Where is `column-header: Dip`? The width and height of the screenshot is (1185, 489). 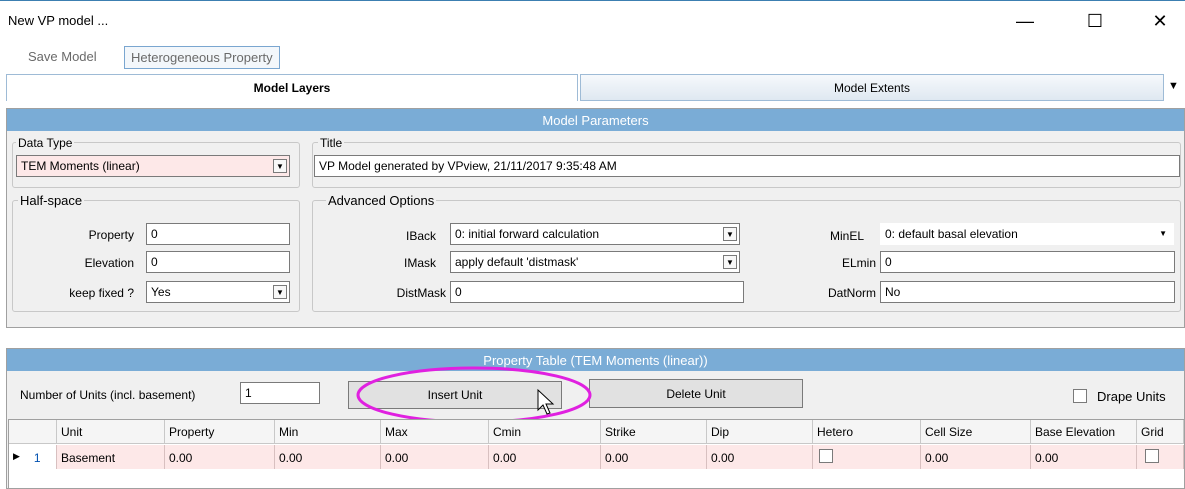
column-header: Dip is located at coordinates (760, 432).